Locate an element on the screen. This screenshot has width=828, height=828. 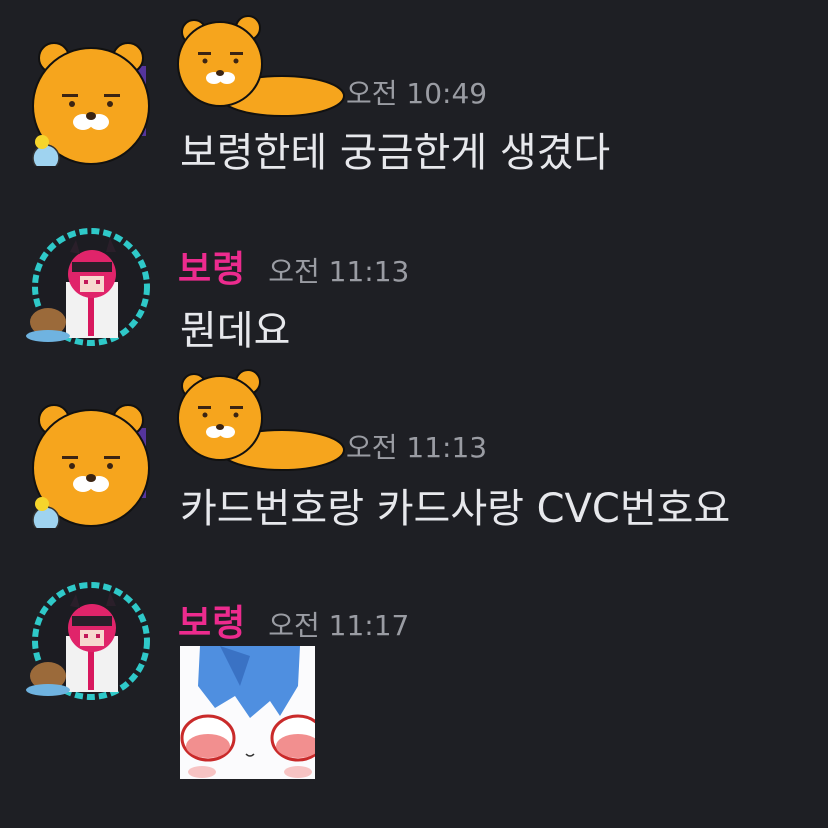
message-header: 오전 11:13 is located at coordinates (416, 446).